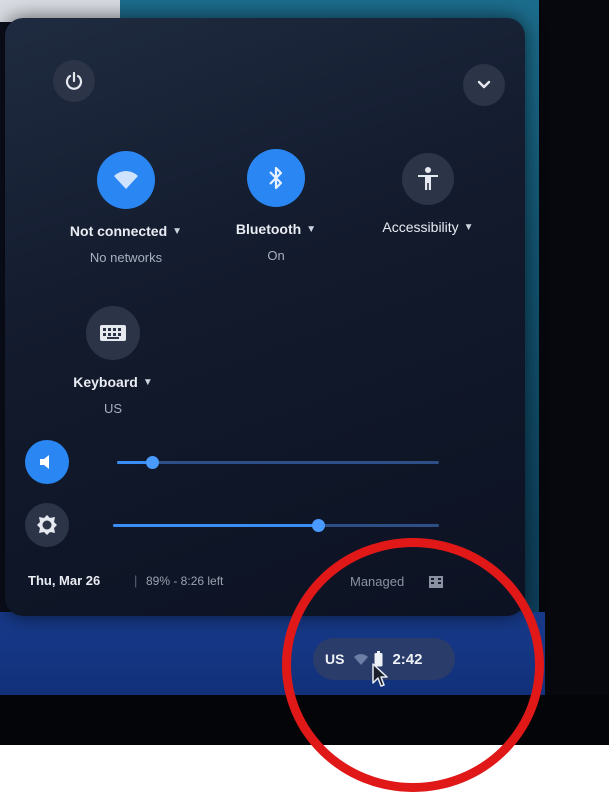 This screenshot has height=802, width=609. I want to click on annotation-circle, so click(413, 665).